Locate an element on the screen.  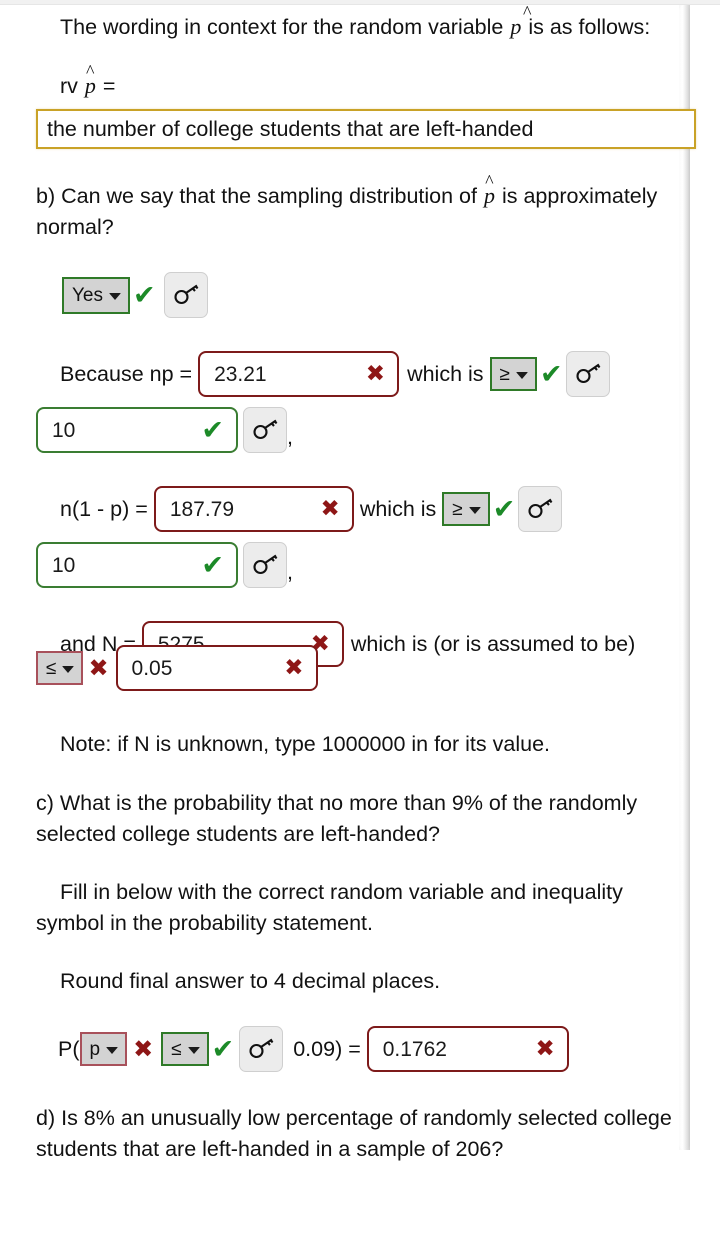
prob-rv-select: p is located at coordinates (103, 1049).